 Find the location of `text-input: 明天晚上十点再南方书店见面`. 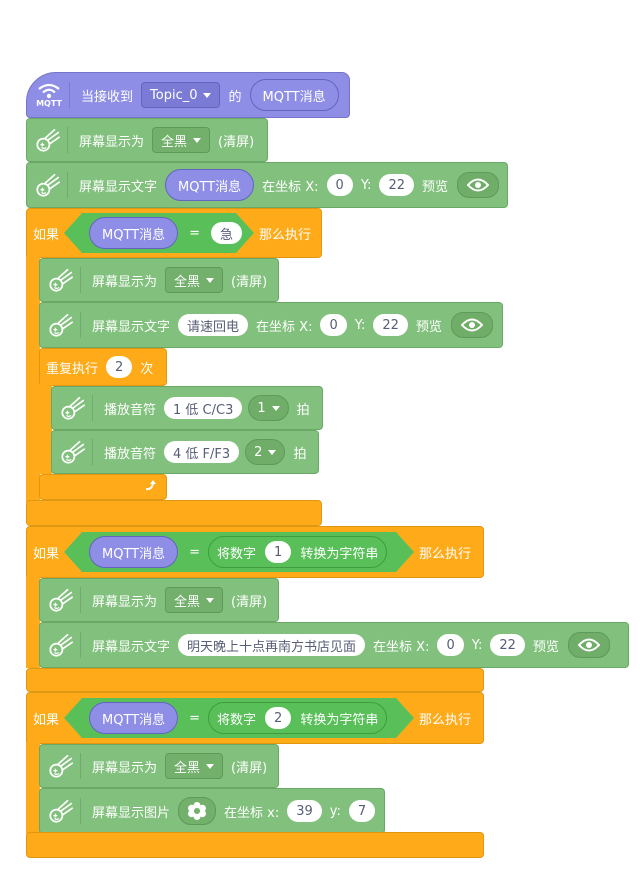

text-input: 明天晚上十点再南方书店见面 is located at coordinates (272, 645).